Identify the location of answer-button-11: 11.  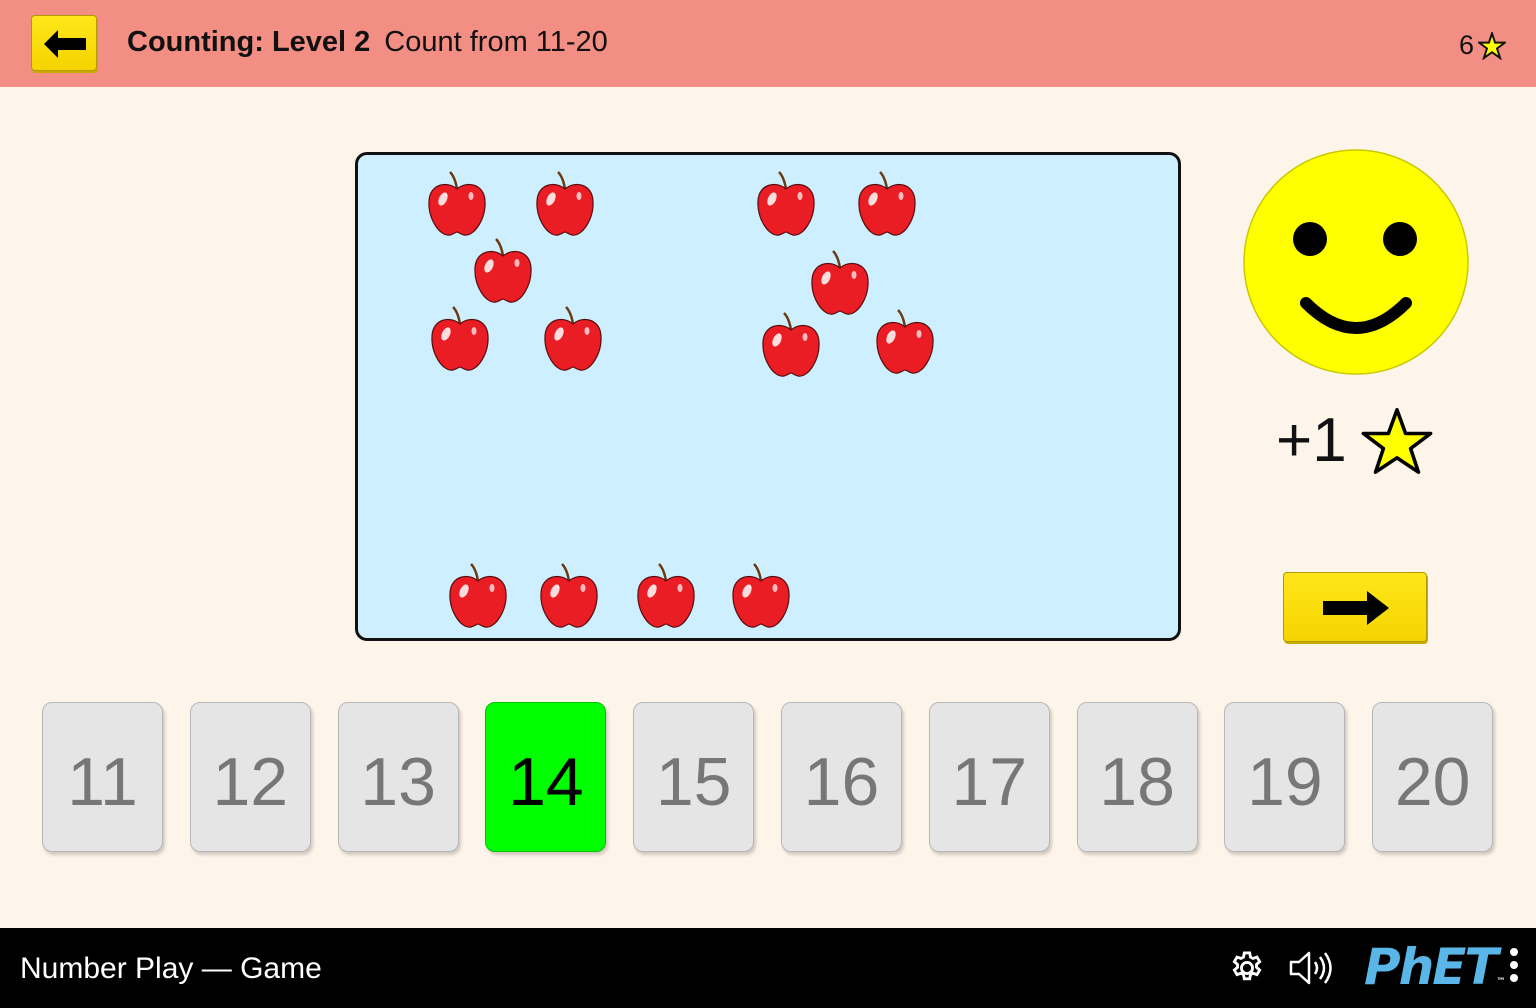
(102, 777).